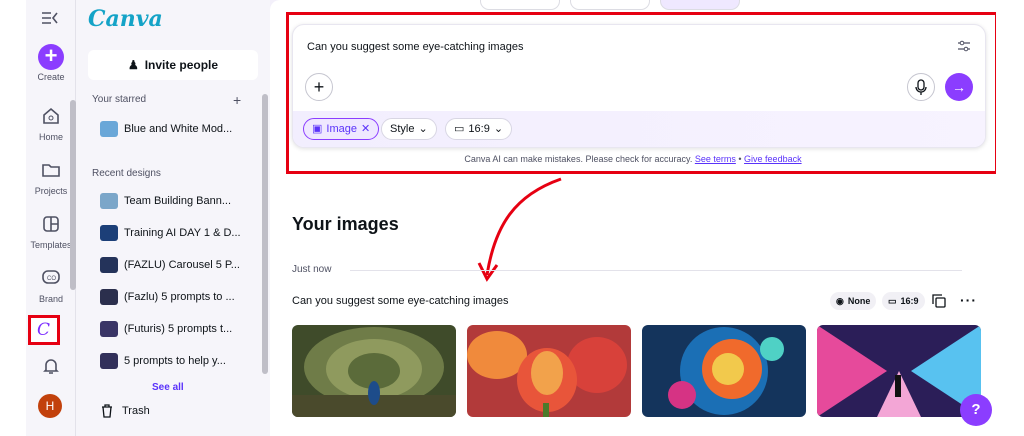  Describe the element at coordinates (365, 129) in the screenshot. I see `remove-chip-icon: ✕` at that location.